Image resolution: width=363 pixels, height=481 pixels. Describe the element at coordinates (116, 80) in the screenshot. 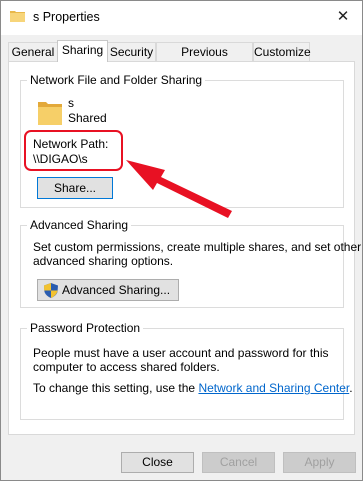

I see `group-title: Network File and Folder Sharing` at that location.